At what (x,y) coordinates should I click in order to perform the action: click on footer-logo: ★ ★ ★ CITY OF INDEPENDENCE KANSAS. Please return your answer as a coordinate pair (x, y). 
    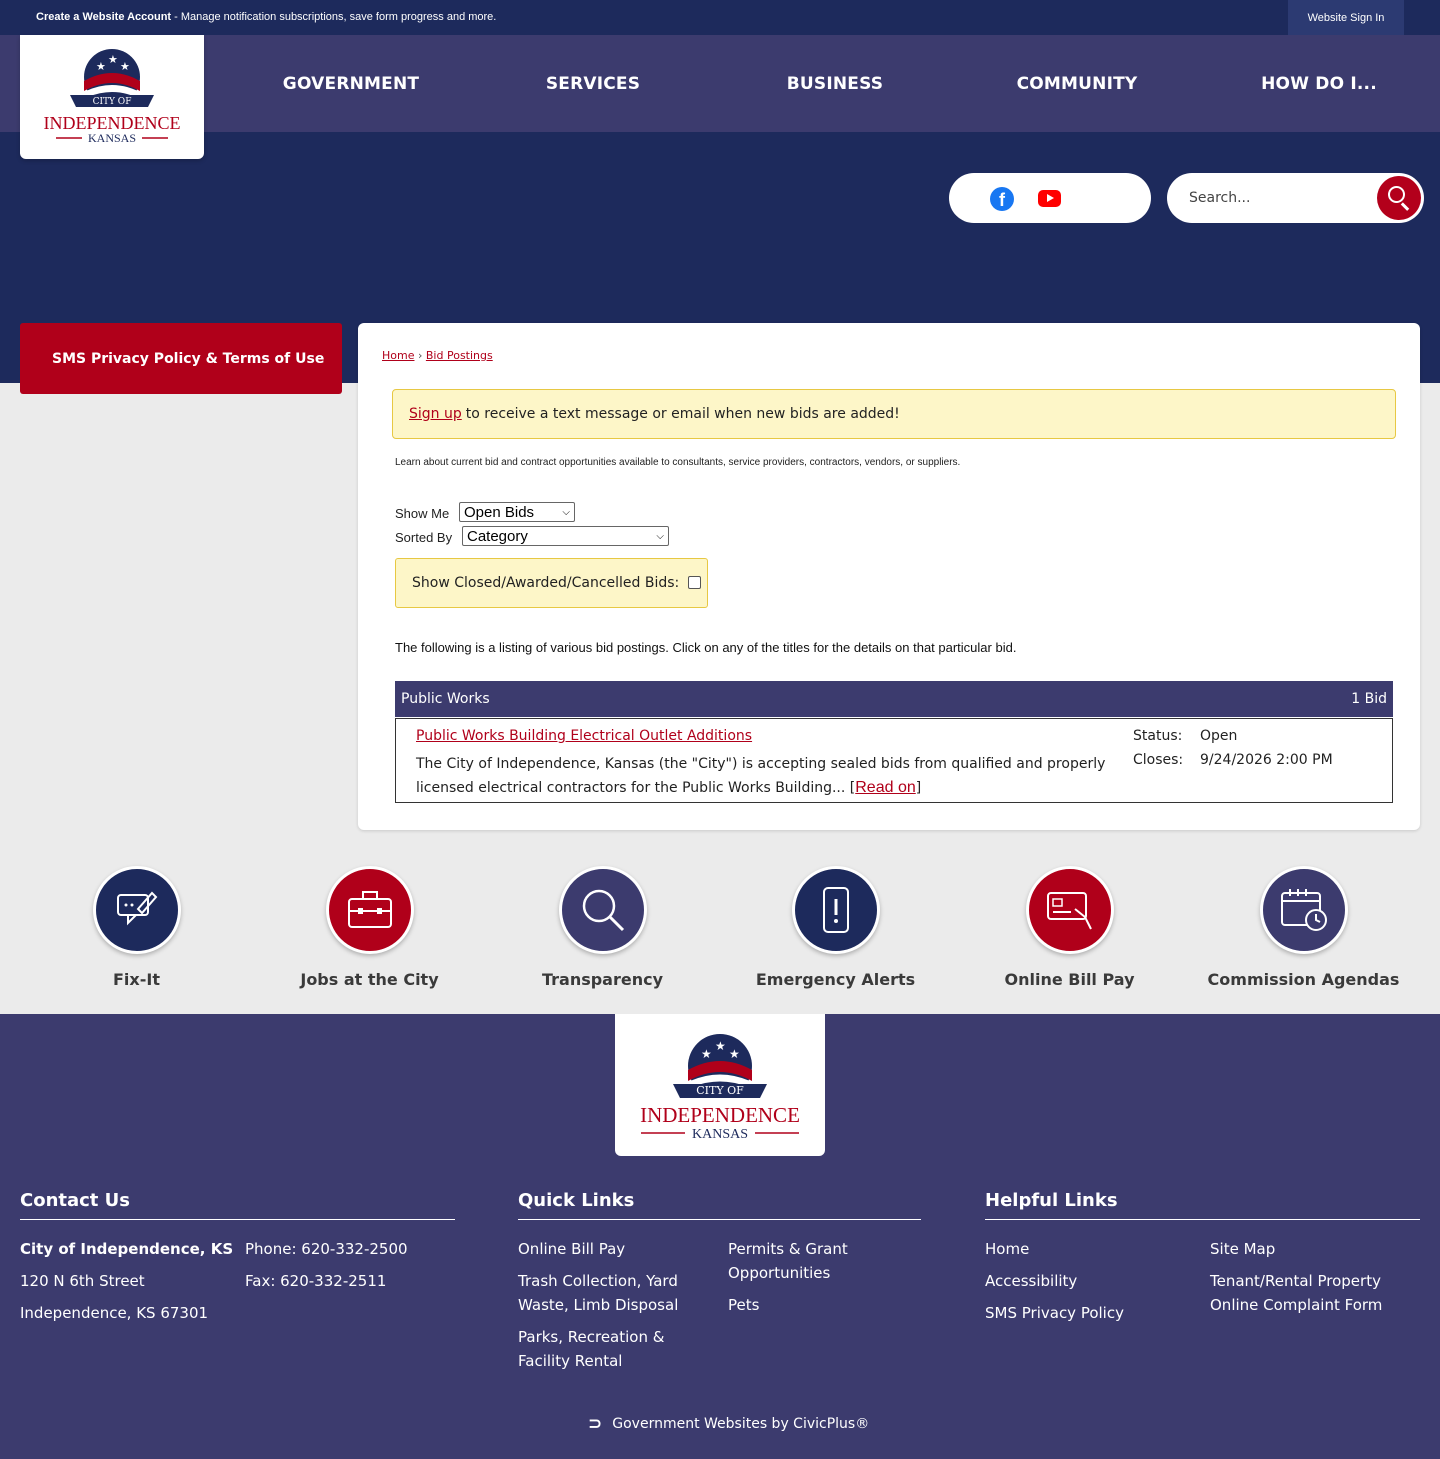
    Looking at the image, I should click on (720, 1085).